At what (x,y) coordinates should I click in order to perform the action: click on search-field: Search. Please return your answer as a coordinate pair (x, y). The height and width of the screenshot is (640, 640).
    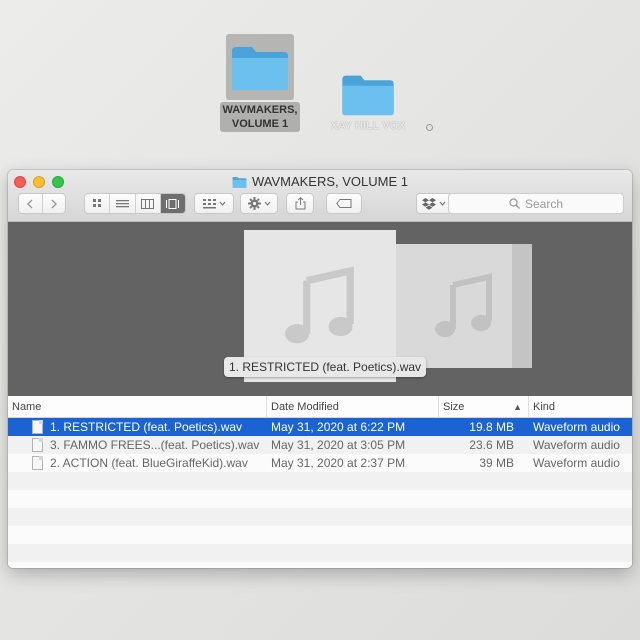
    Looking at the image, I should click on (536, 203).